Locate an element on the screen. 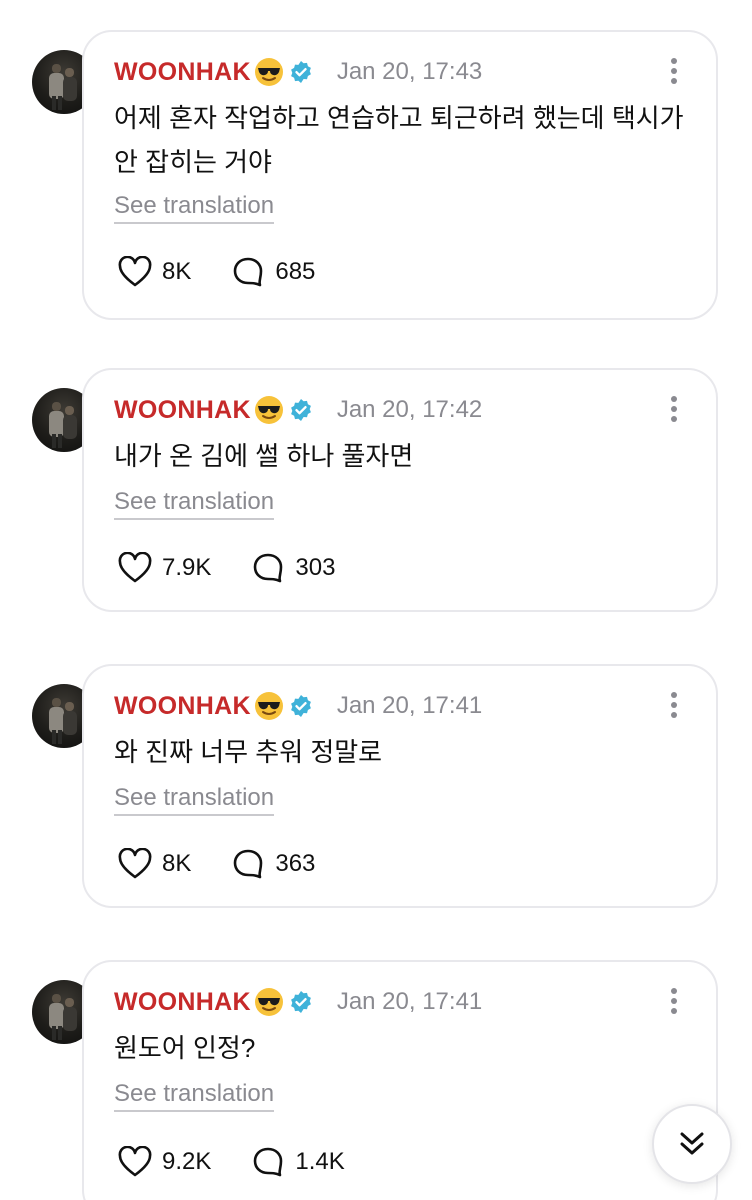 The image size is (752, 1200). post-header: WOONHAK Jan 20, 17:42 is located at coordinates (298, 410).